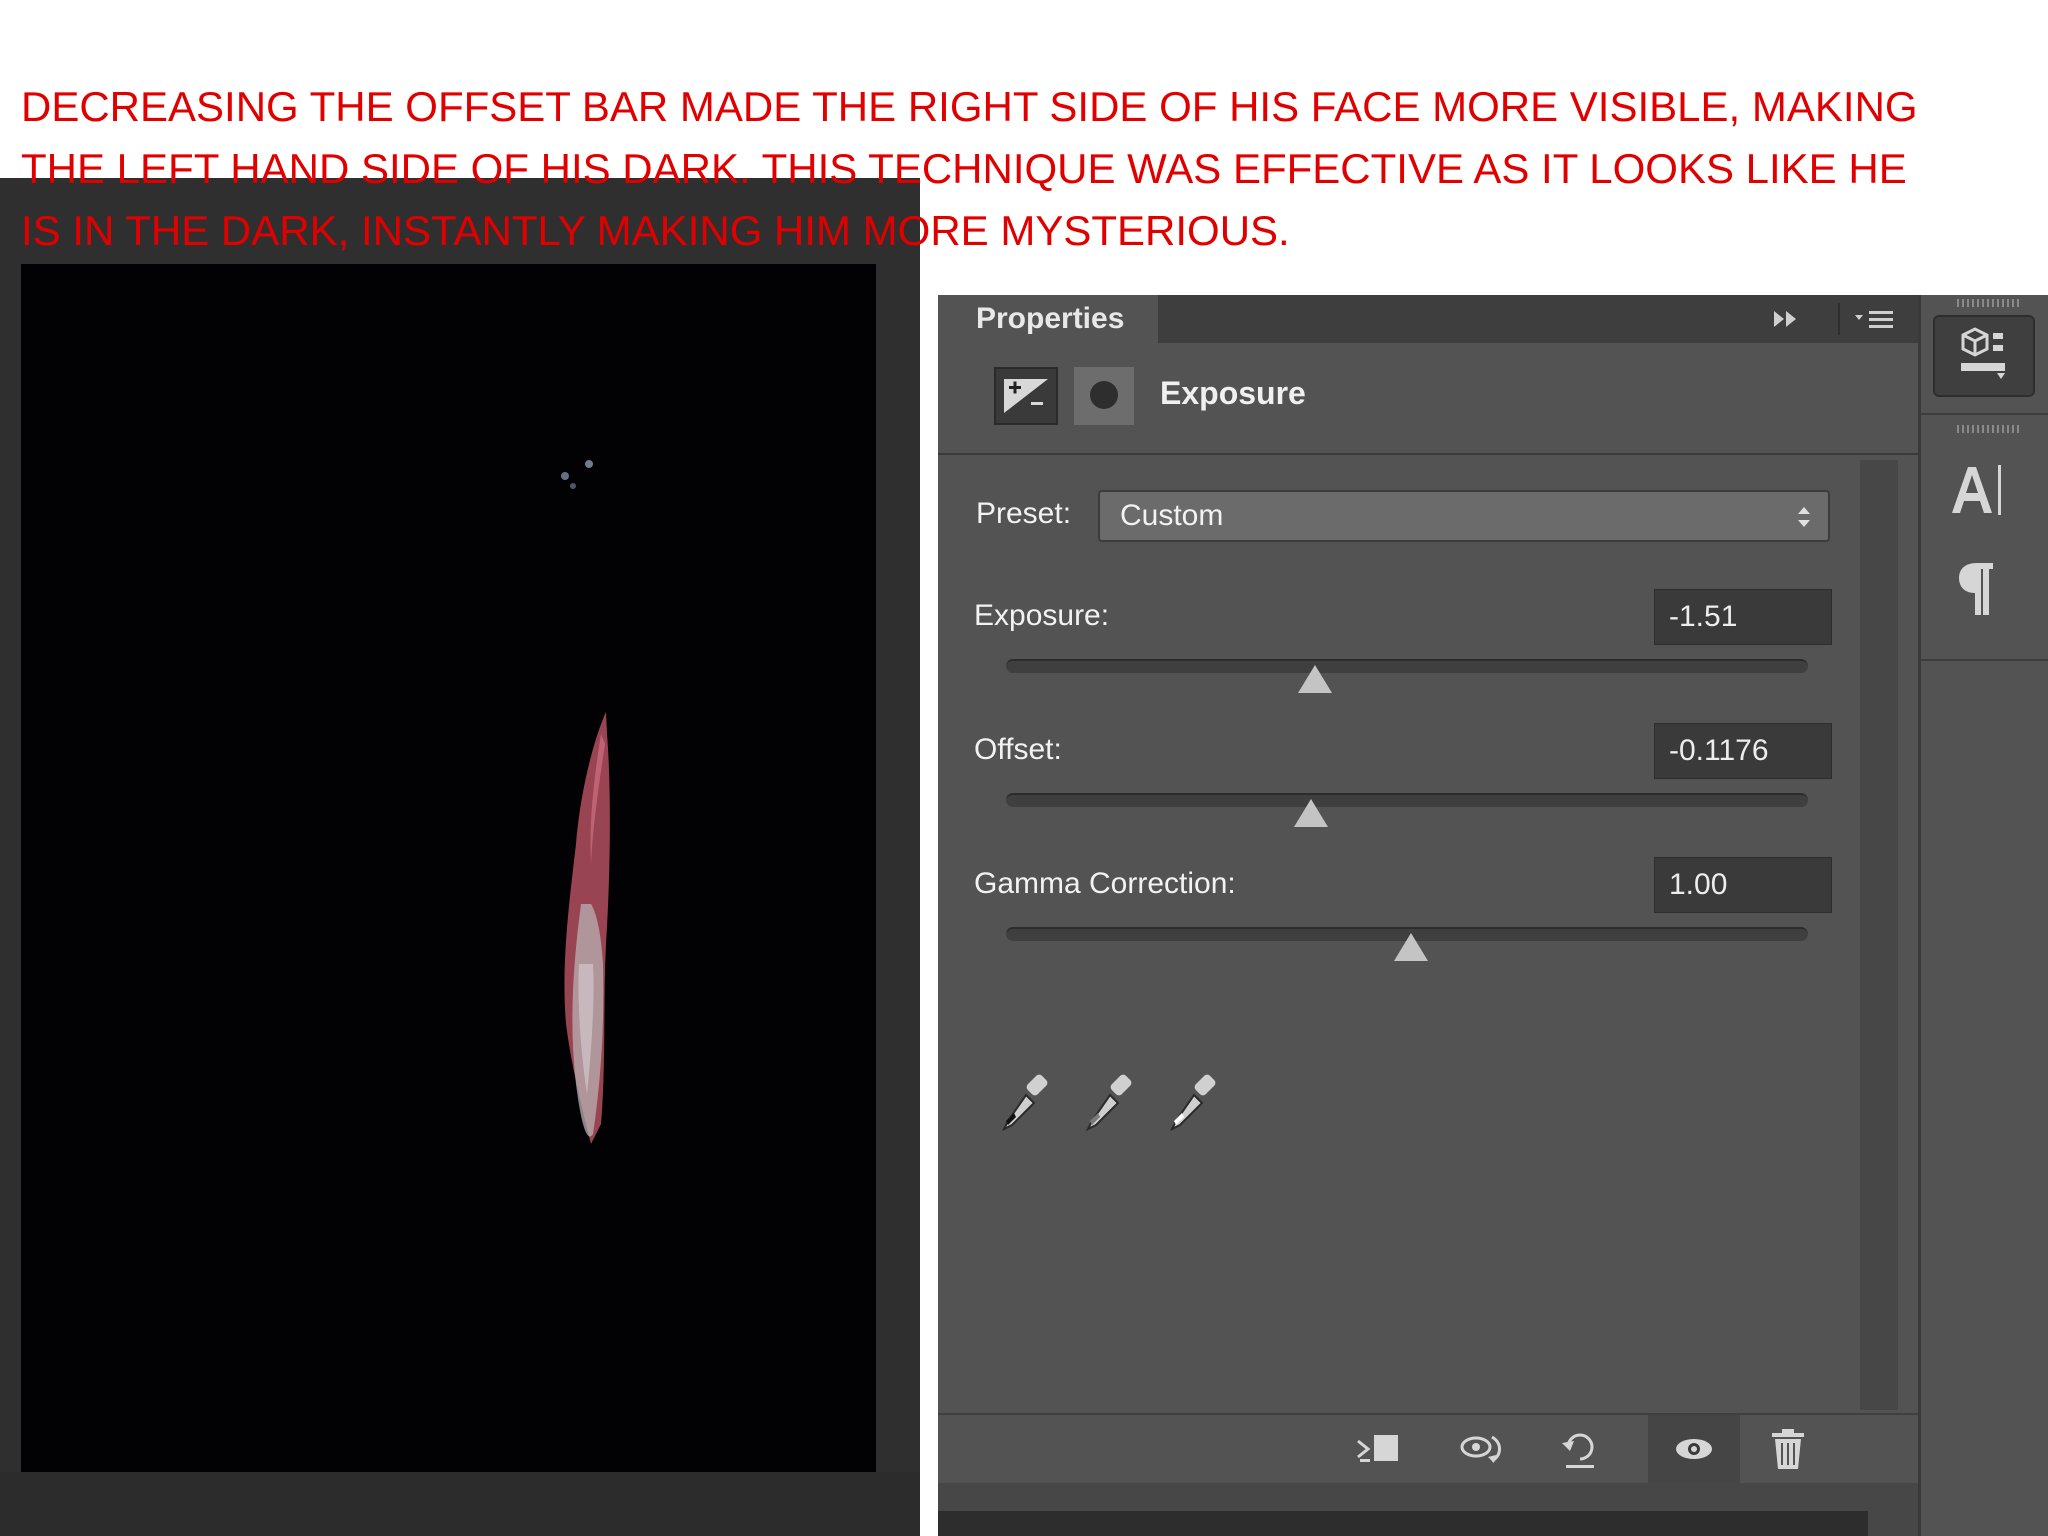  What do you see at coordinates (1407, 666) in the screenshot?
I see `exposure-slider-track` at bounding box center [1407, 666].